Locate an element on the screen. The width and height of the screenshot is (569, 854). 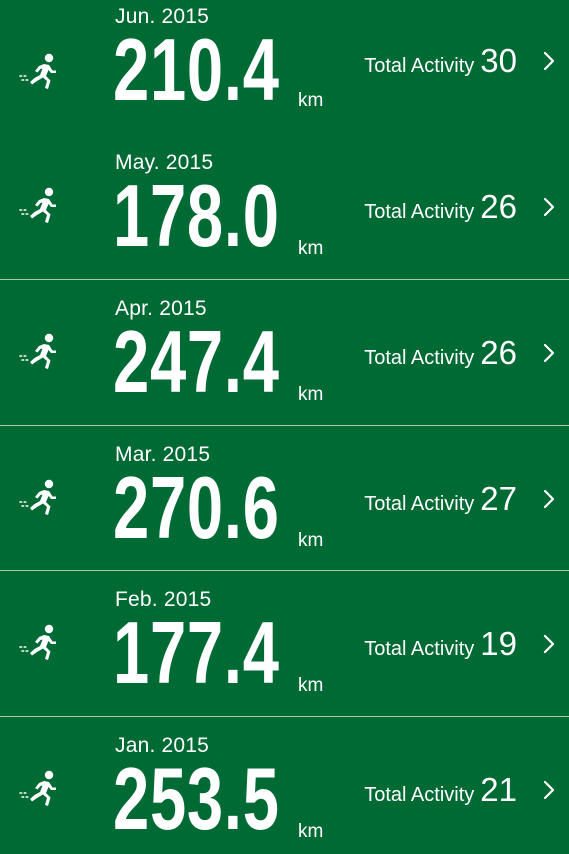
total-activity-count: 27 is located at coordinates (498, 498).